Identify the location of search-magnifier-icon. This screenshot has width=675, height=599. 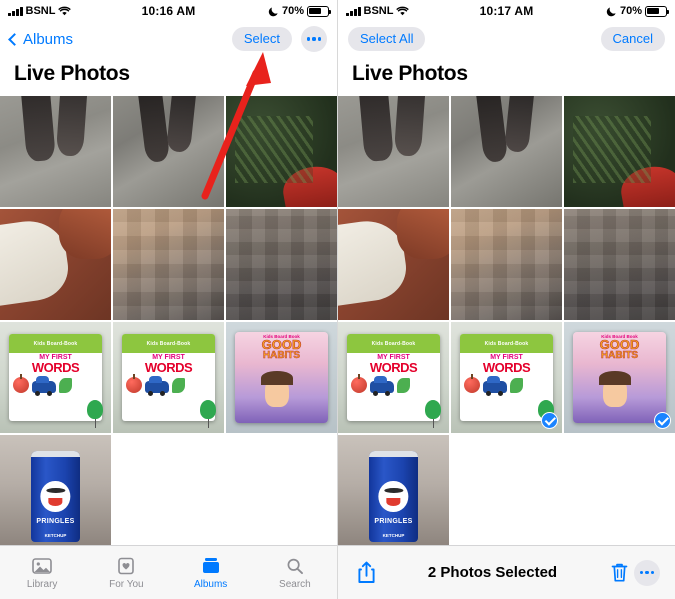
(295, 566).